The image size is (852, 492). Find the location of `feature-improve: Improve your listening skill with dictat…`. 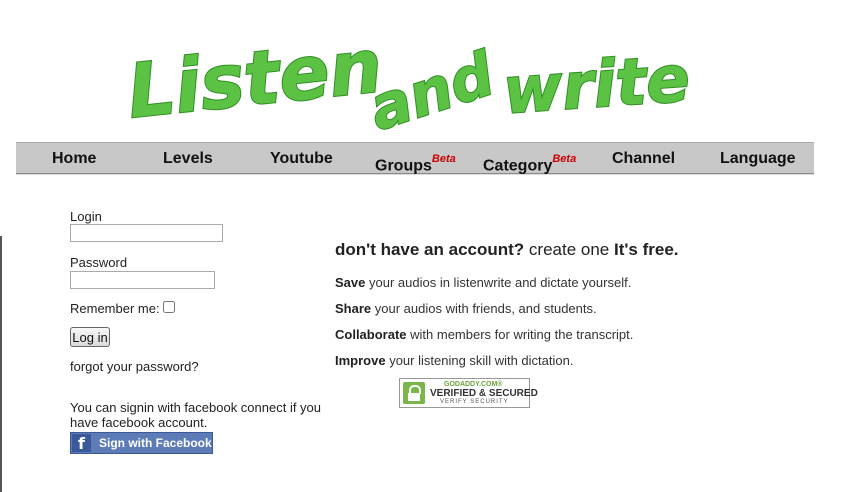

feature-improve: Improve your listening skill with dictat… is located at coordinates (454, 360).